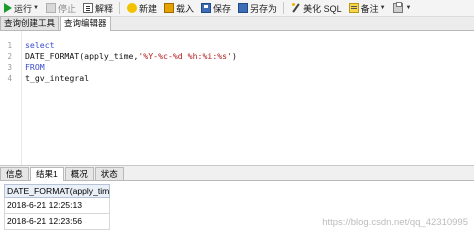 The height and width of the screenshot is (242, 474). Describe the element at coordinates (87, 8) in the screenshot. I see `explain-icon` at that location.